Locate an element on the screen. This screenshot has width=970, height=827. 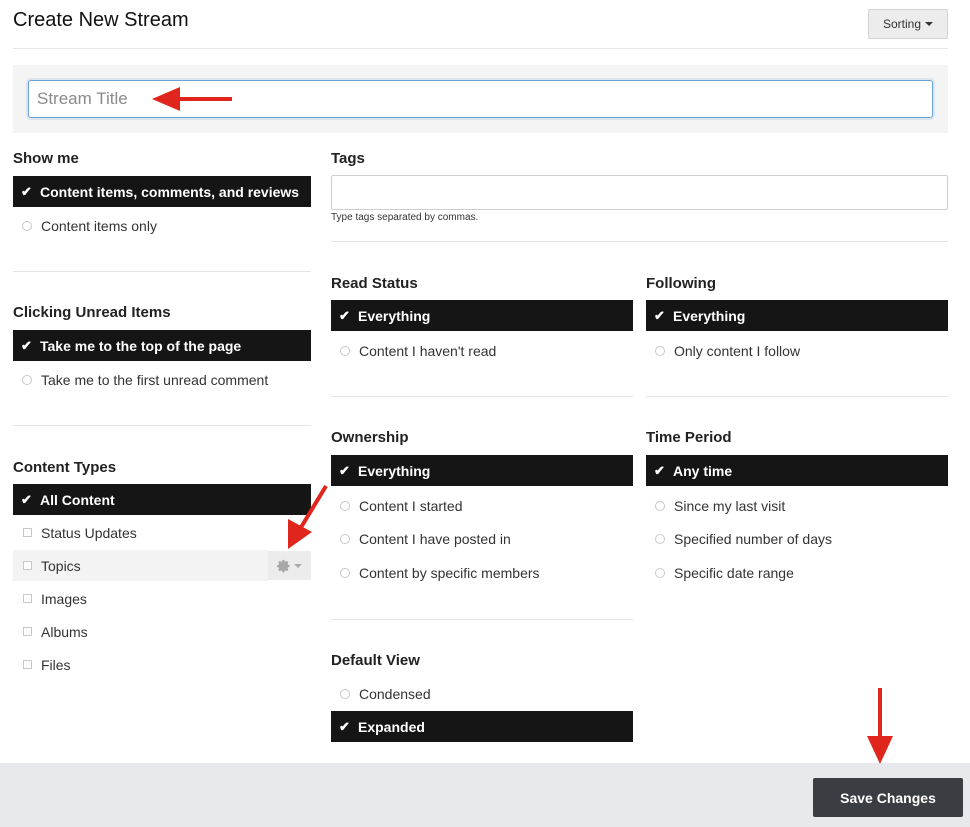
read-status-unread: Content I haven't read is located at coordinates (482, 350).